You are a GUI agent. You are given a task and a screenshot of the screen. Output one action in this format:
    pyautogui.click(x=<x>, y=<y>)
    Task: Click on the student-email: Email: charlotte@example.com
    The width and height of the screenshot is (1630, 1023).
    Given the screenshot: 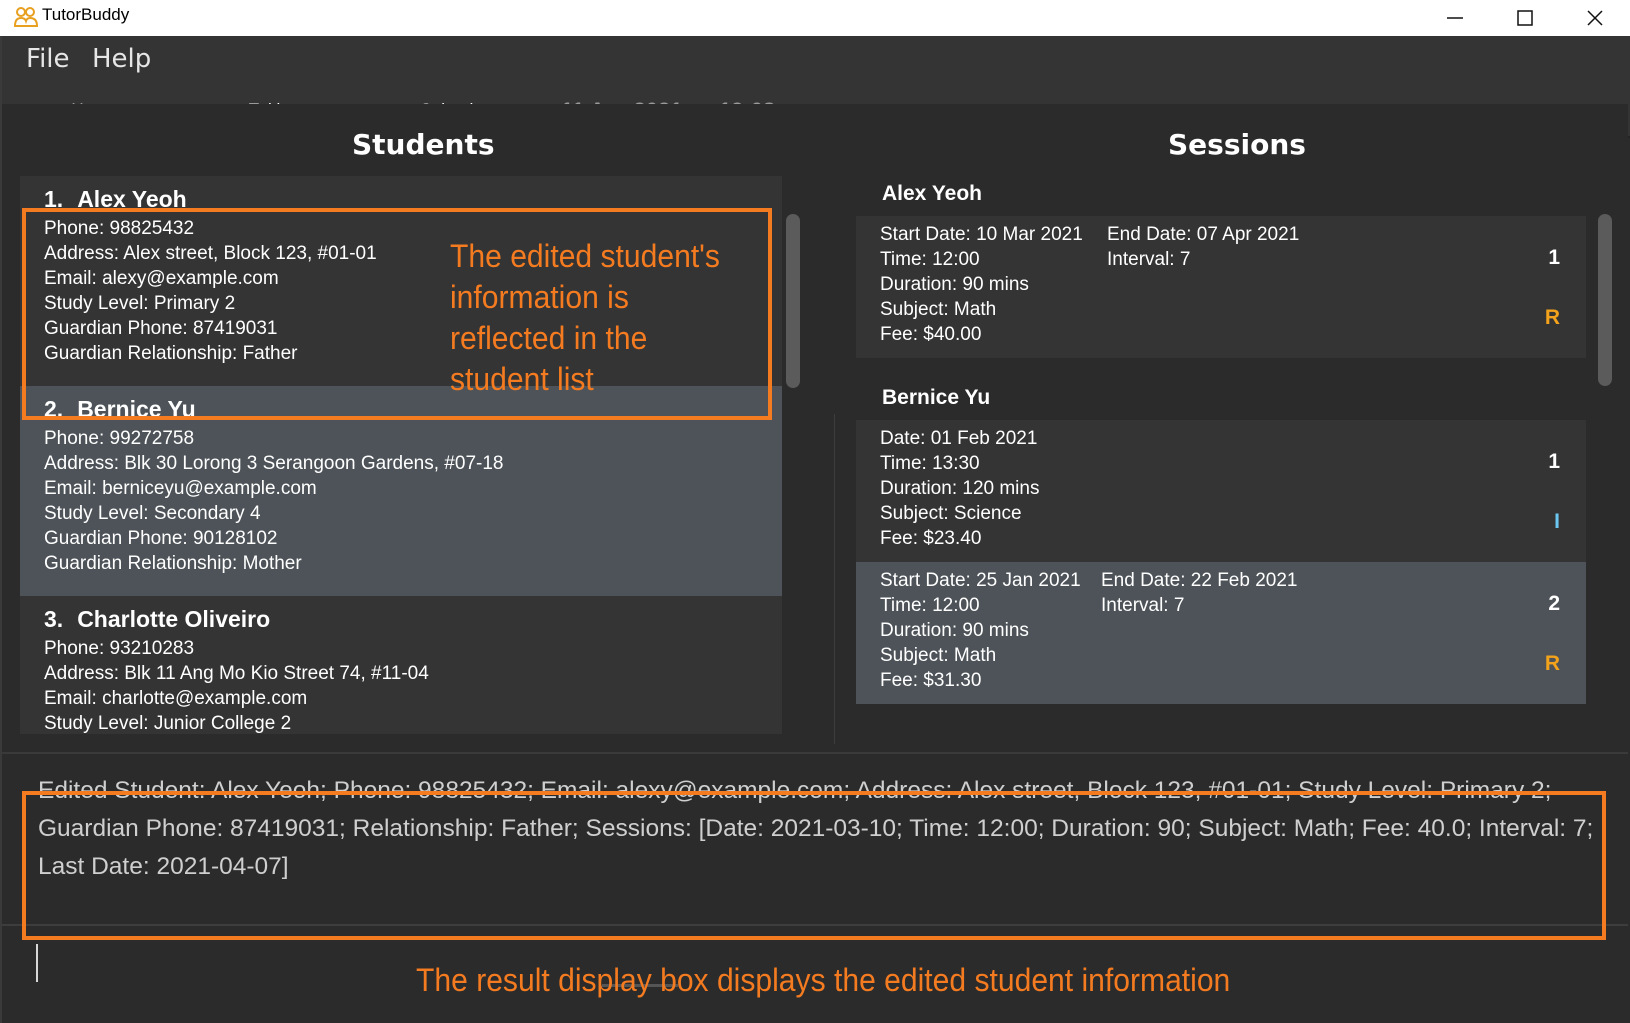 What is the action you would take?
    pyautogui.click(x=176, y=698)
    